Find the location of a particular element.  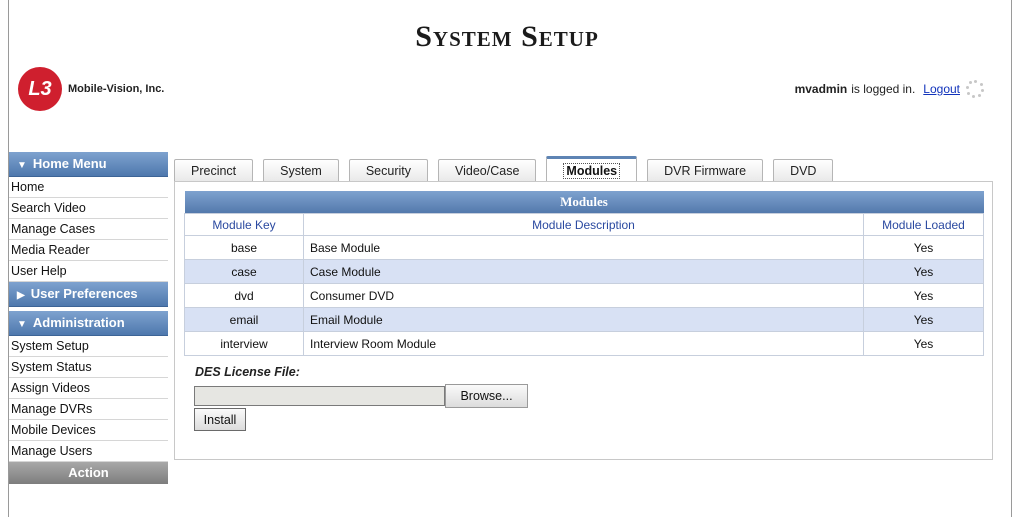

tab-modules: Modules is located at coordinates (592, 170).